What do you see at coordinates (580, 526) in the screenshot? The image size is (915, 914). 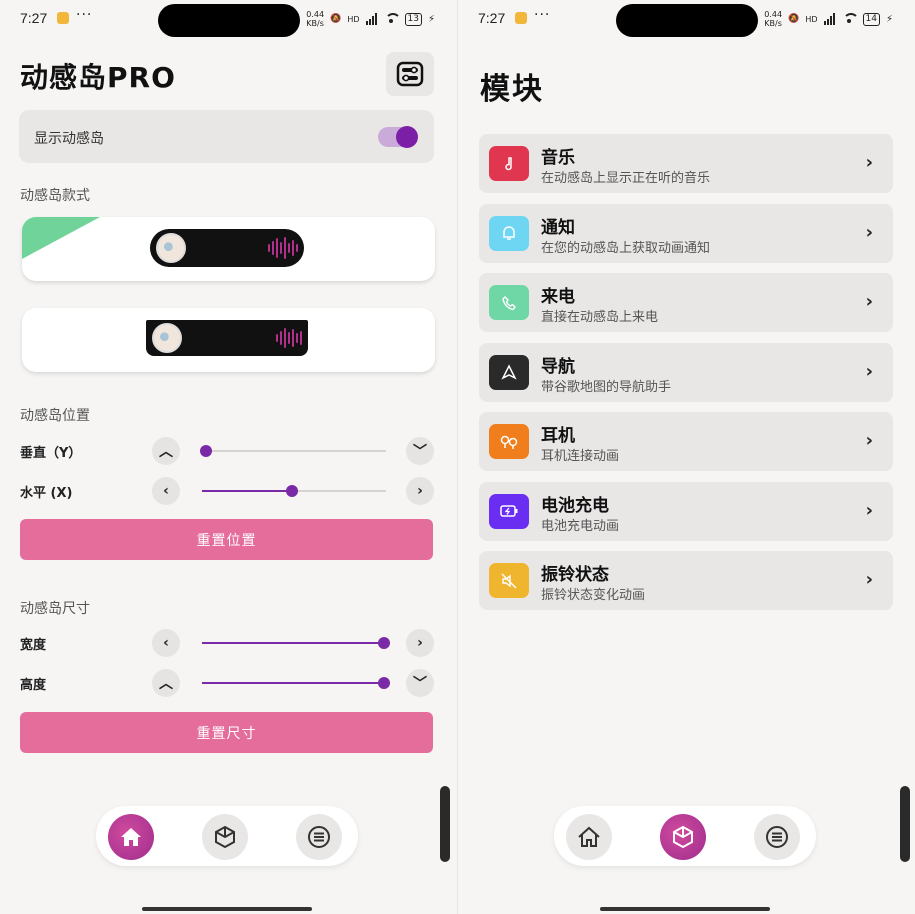 I see `module-subtitle: 电池充电动画` at bounding box center [580, 526].